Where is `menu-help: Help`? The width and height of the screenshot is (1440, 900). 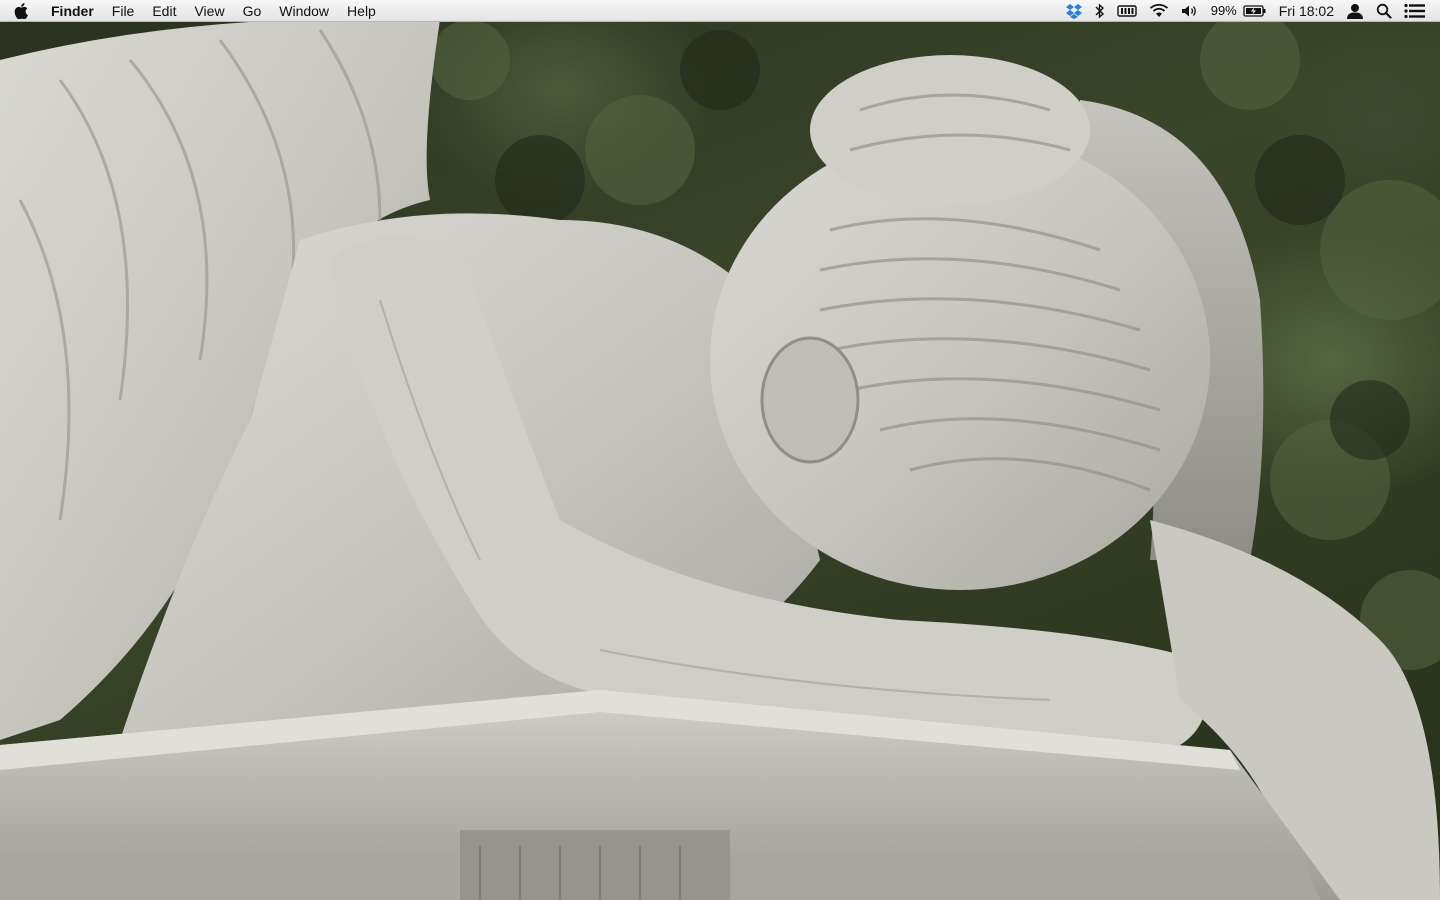
menu-help: Help is located at coordinates (361, 11).